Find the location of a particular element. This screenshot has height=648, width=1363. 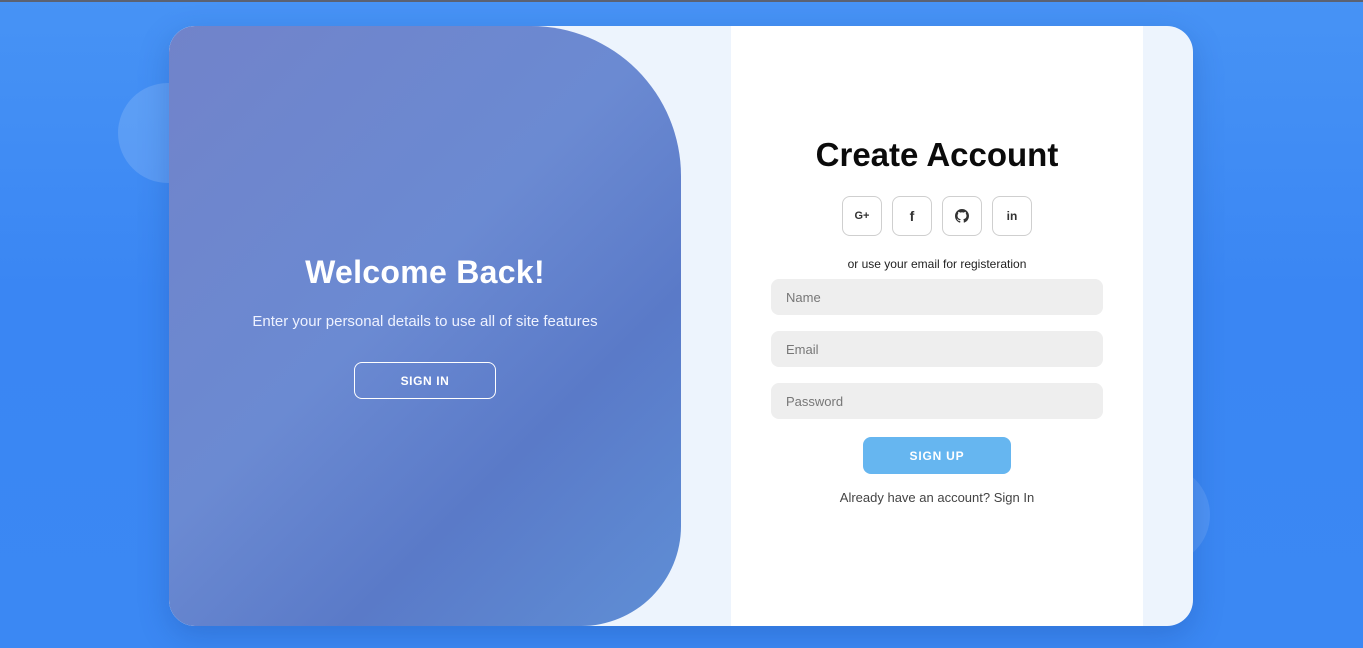

facebook-label: f is located at coordinates (912, 216).